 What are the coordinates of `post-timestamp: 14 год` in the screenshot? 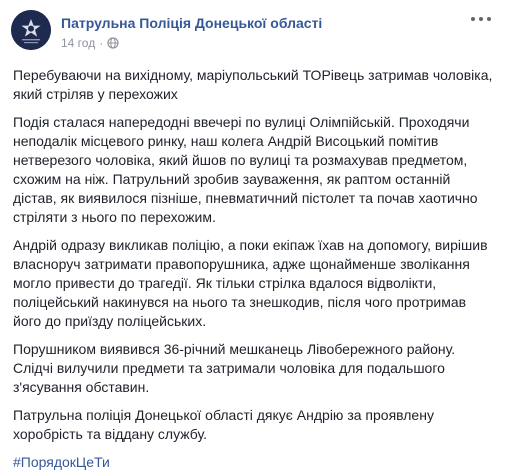 It's located at (78, 43).